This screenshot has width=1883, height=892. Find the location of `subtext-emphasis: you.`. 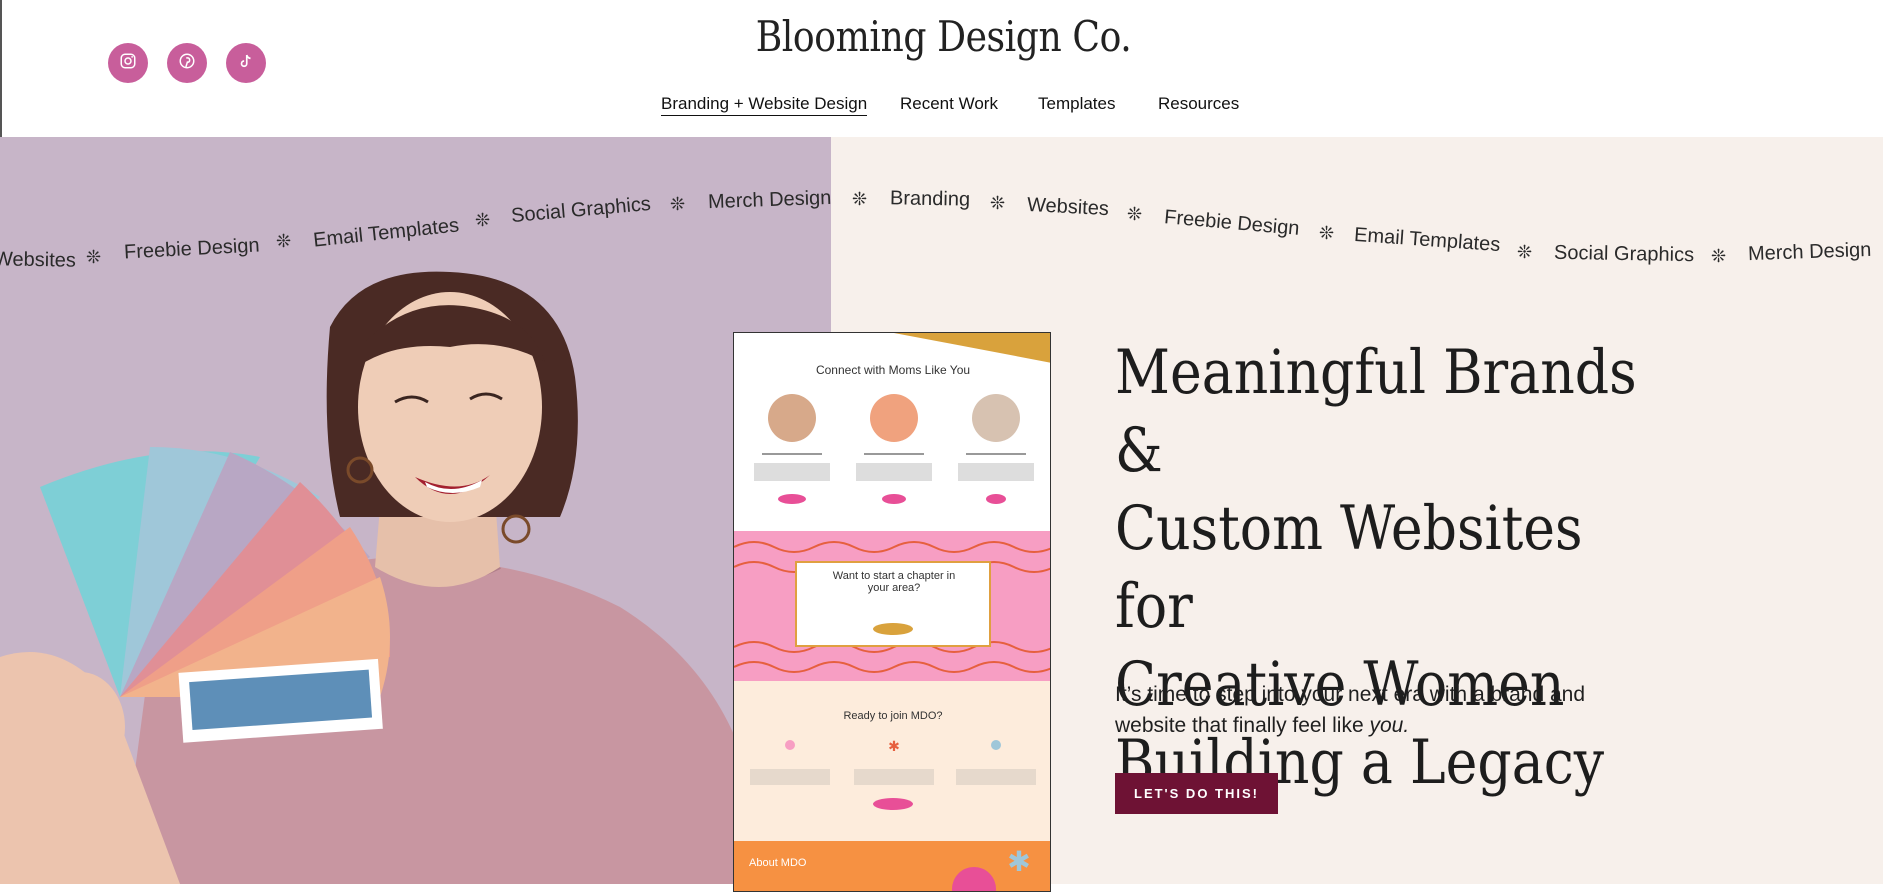

subtext-emphasis: you. is located at coordinates (1389, 725).